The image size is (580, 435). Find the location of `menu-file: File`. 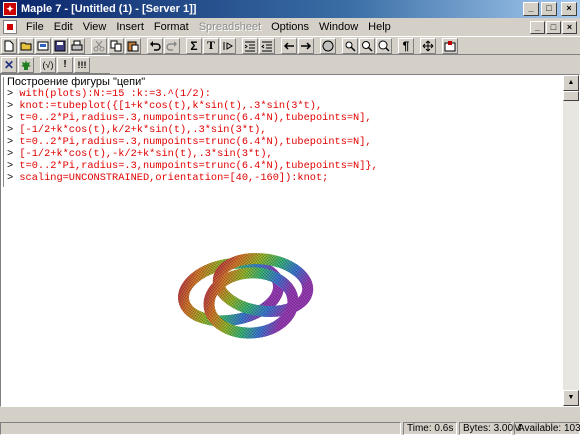

menu-file: File is located at coordinates (35, 27).